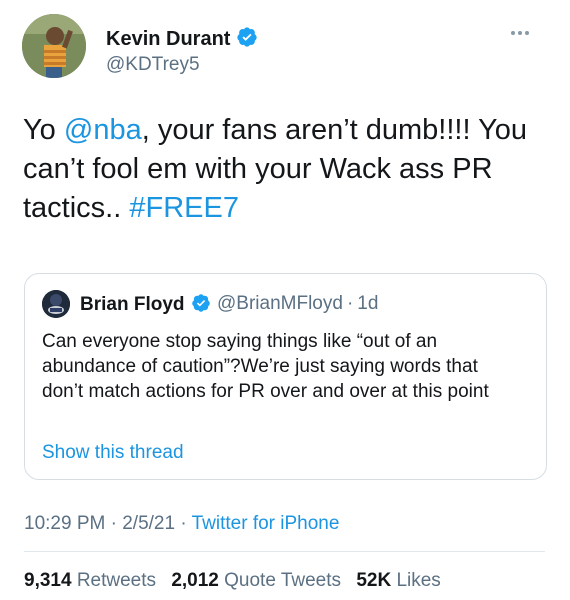 This screenshot has width=570, height=600. I want to click on verified-badge-icon, so click(247, 37).